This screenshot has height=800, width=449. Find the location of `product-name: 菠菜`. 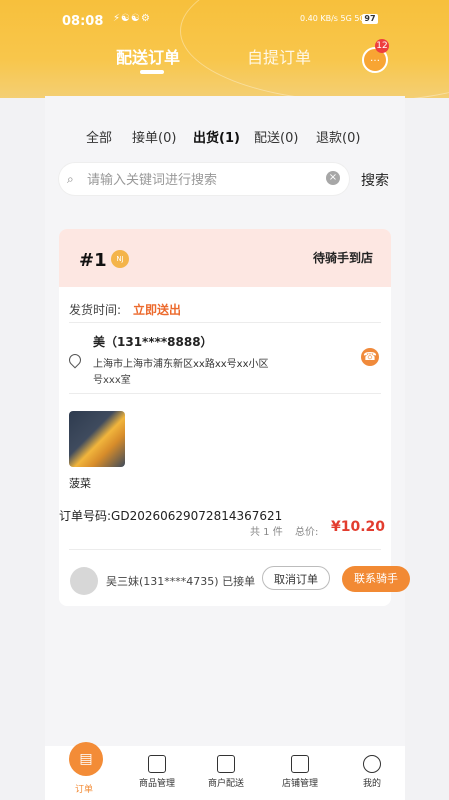

product-name: 菠菜 is located at coordinates (80, 483).